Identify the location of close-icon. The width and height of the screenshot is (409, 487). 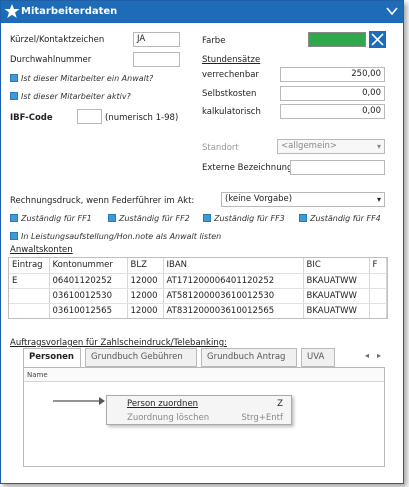
(377, 39).